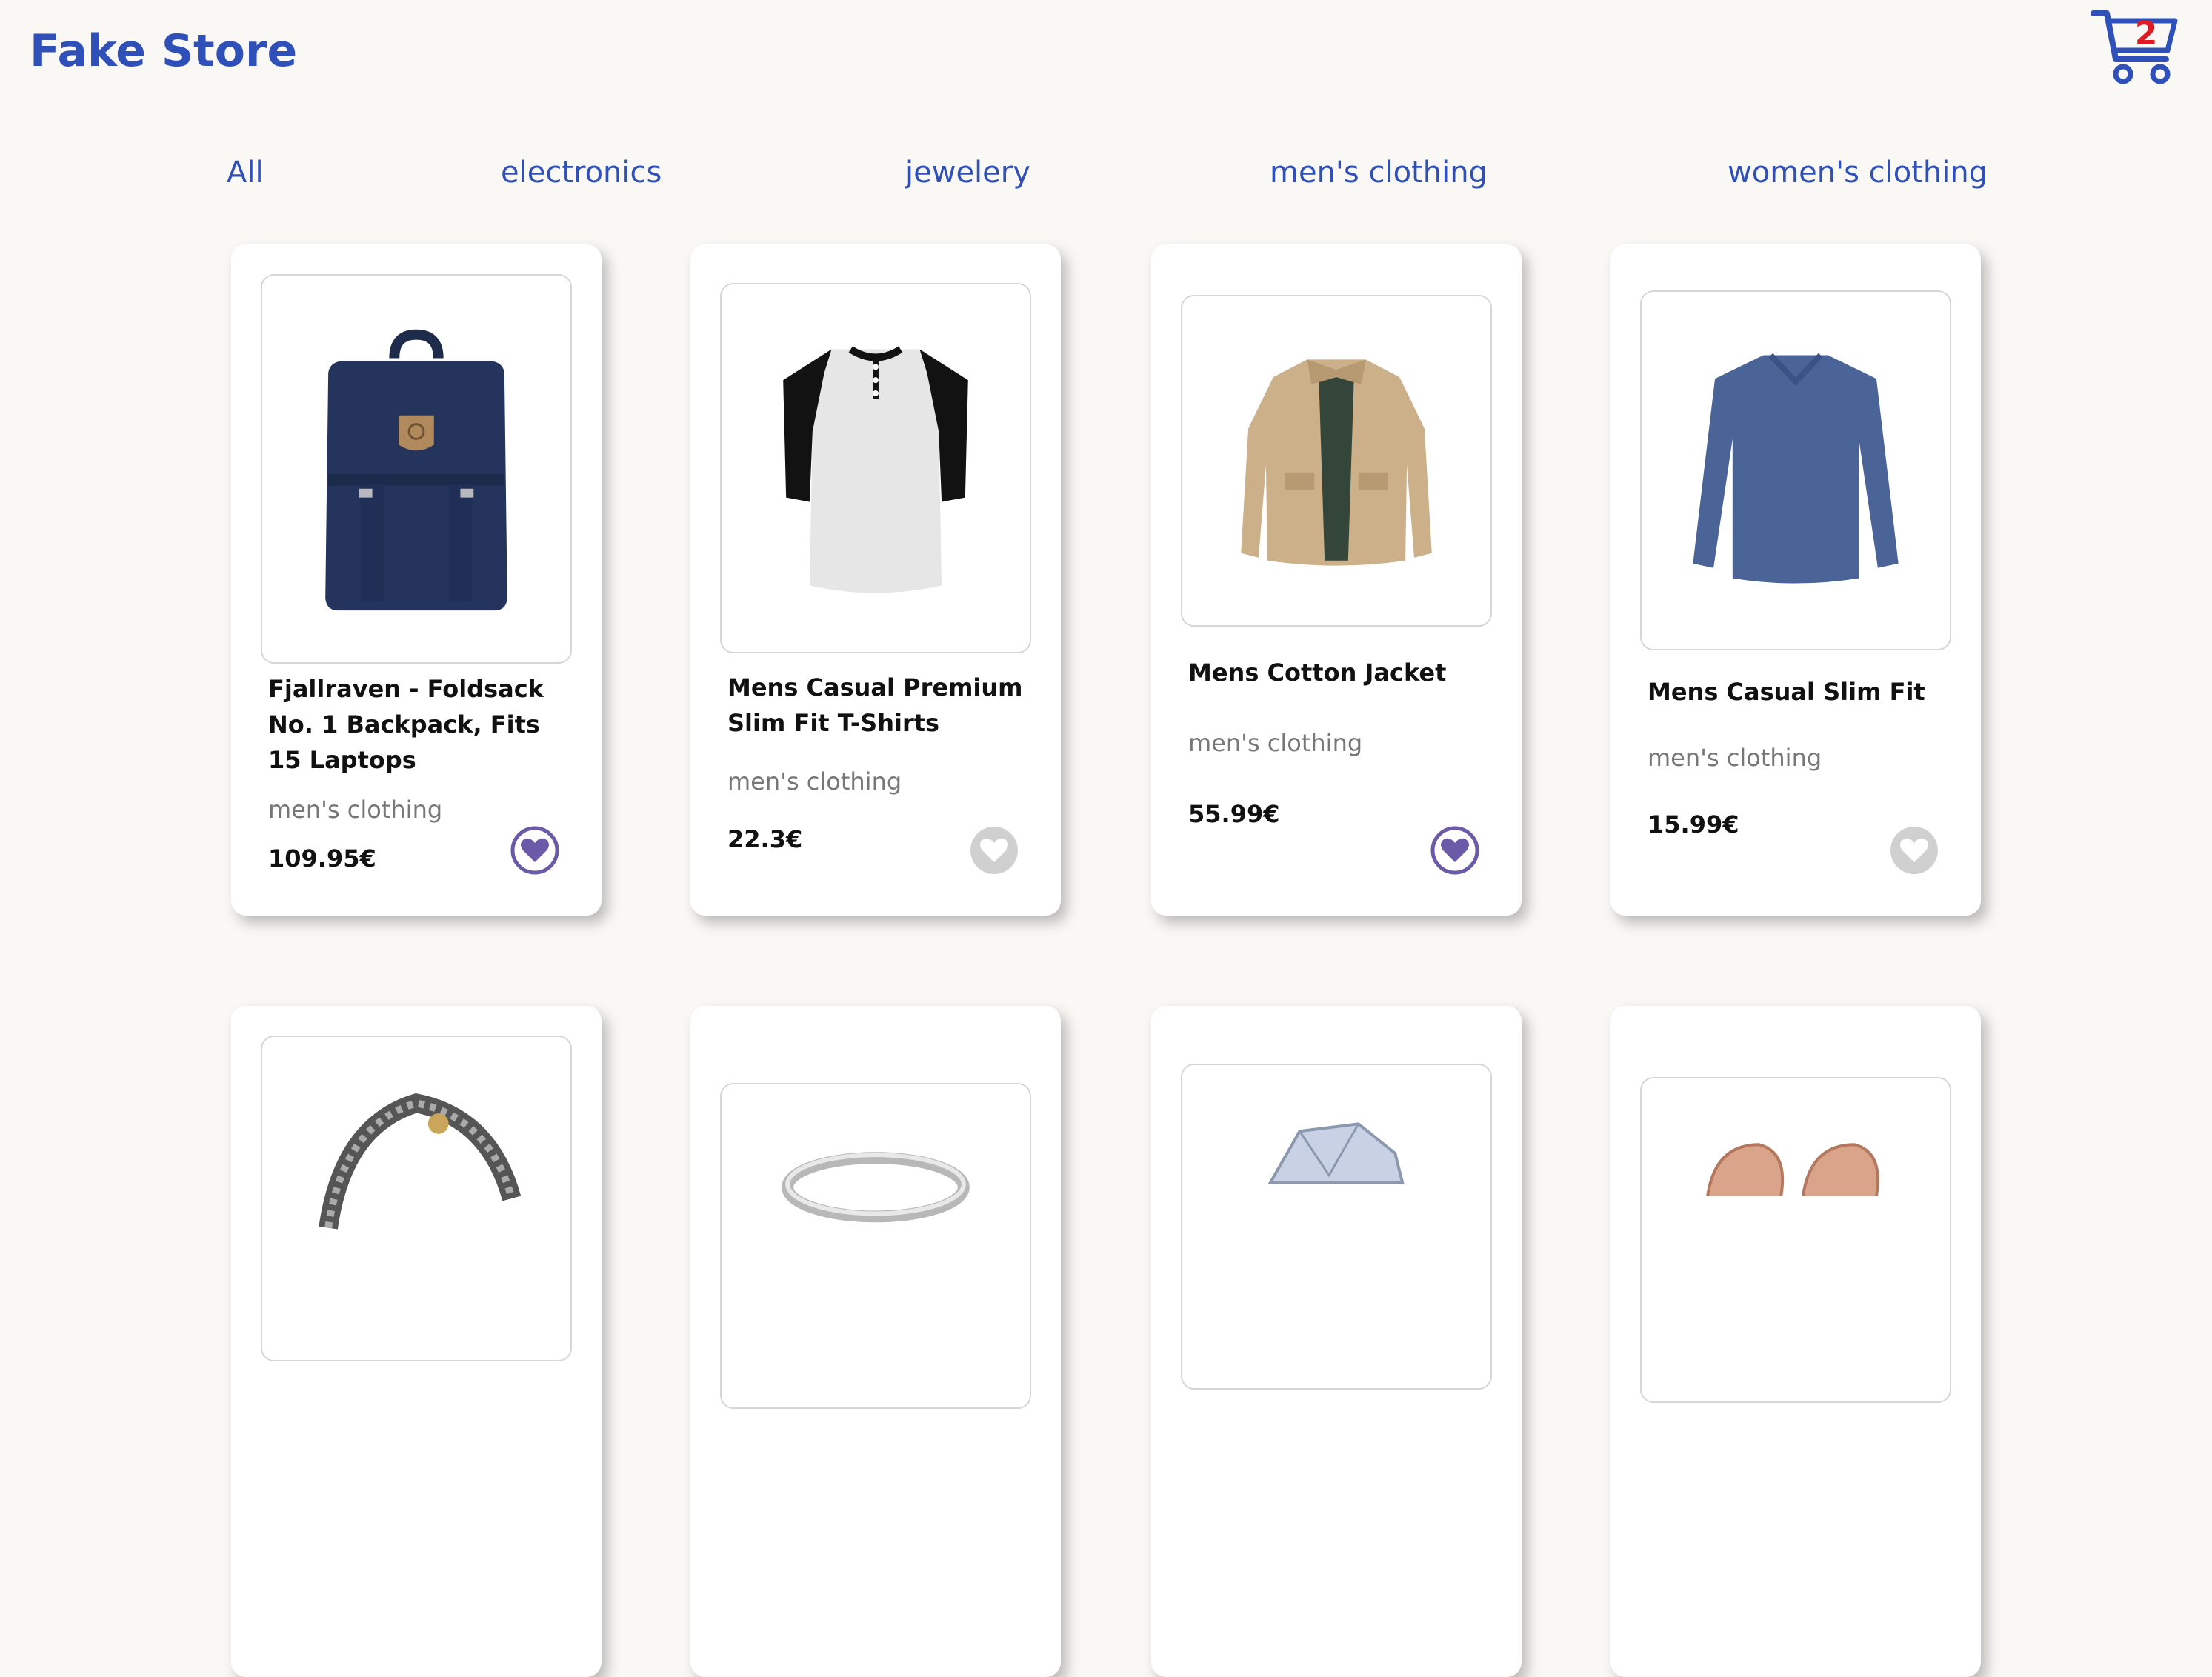  Describe the element at coordinates (1858, 173) in the screenshot. I see `category-tab-womens-clothing: women's clothing` at that location.